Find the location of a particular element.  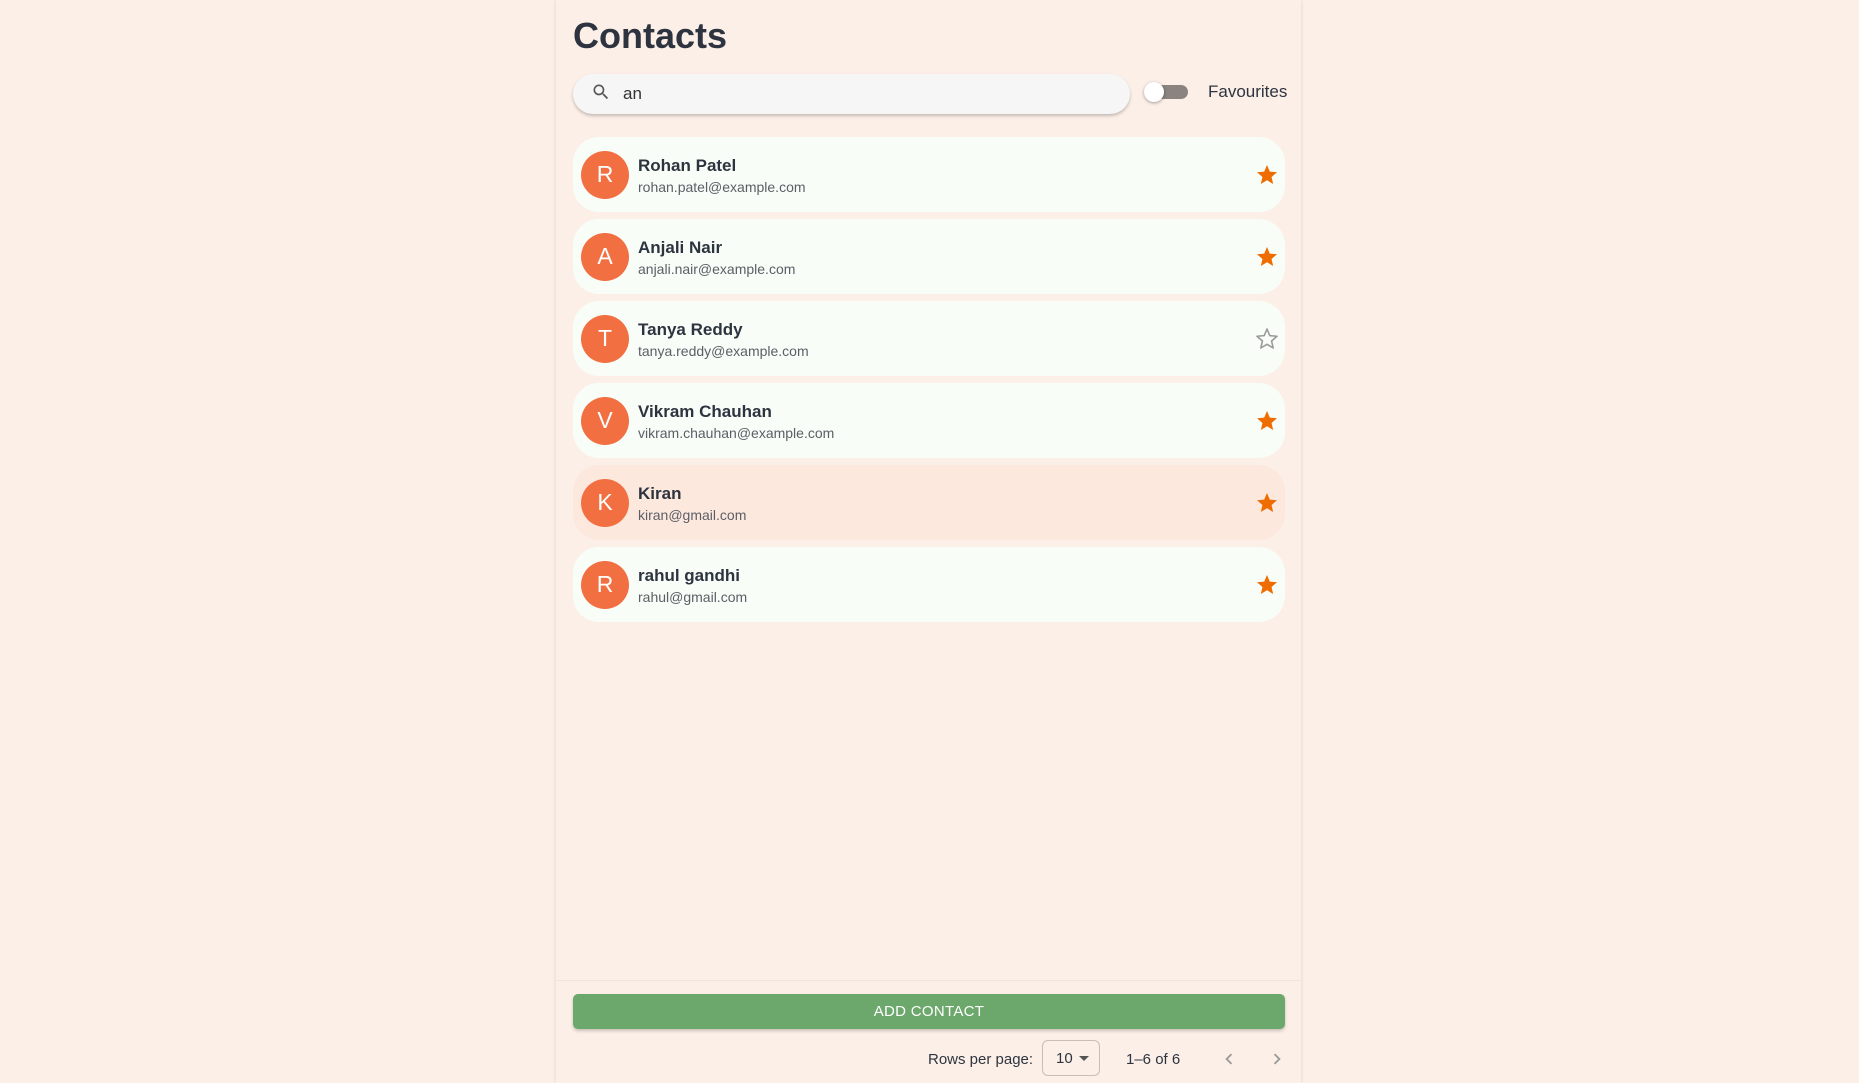

contact-info: rahul gandhi rahul@gmail.com is located at coordinates (692, 585).